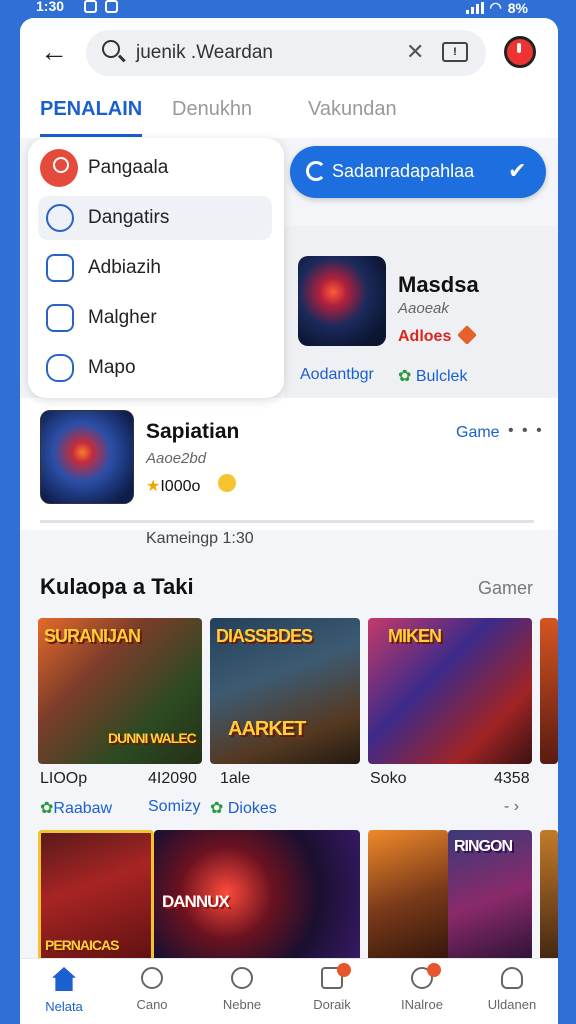 The image size is (576, 1024). I want to click on search-header: ← juenik .Weardan ✕ !, so click(289, 56).